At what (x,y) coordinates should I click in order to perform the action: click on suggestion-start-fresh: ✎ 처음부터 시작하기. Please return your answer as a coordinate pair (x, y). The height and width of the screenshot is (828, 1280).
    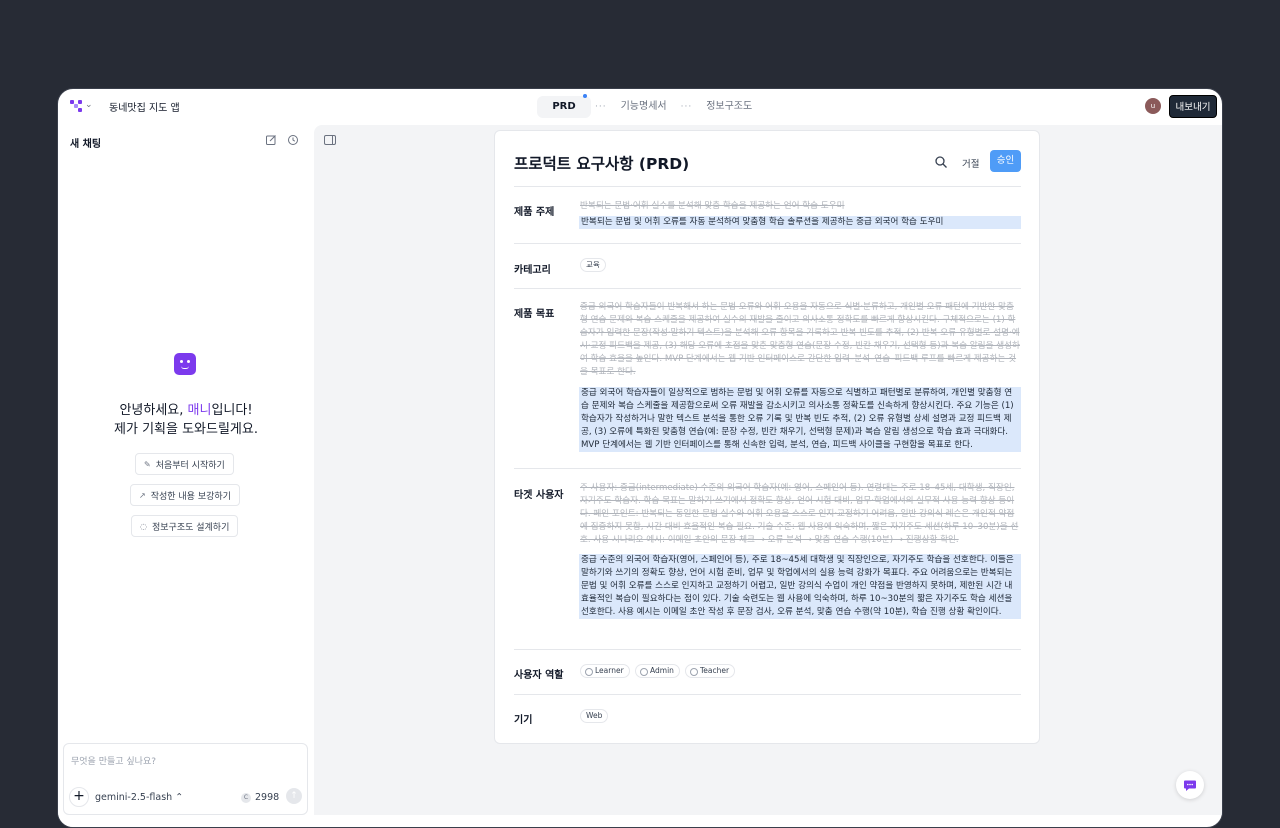
    Looking at the image, I should click on (184, 464).